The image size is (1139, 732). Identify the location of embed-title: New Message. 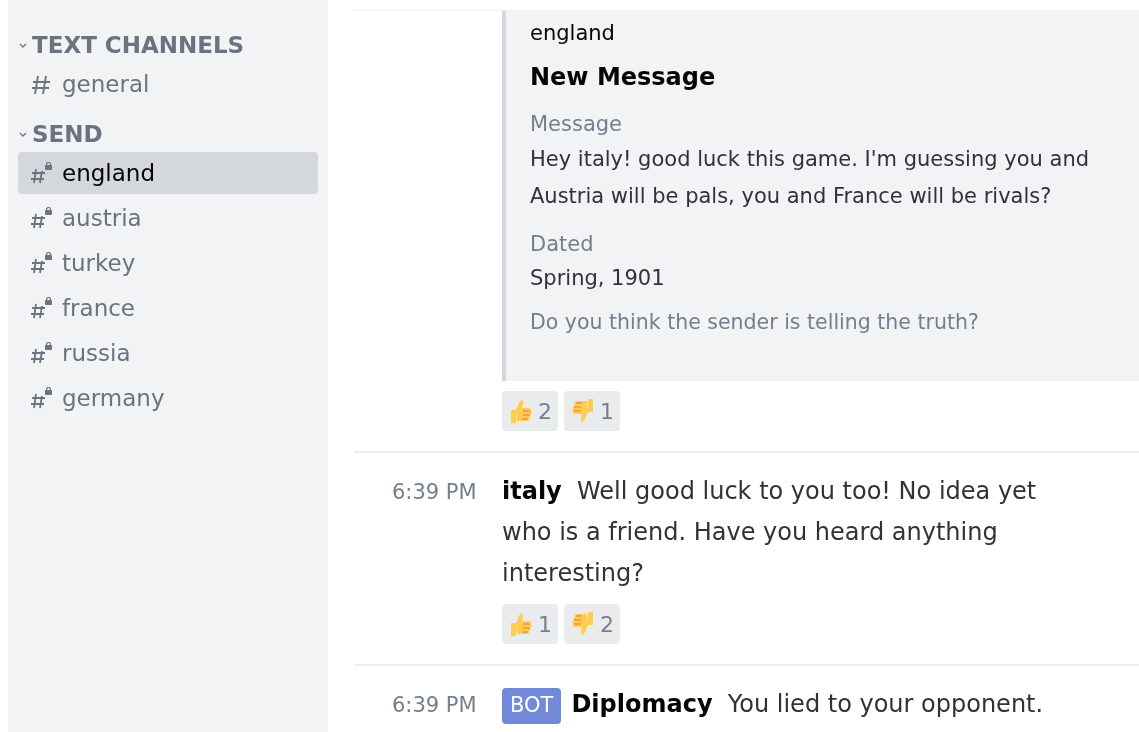
(623, 77).